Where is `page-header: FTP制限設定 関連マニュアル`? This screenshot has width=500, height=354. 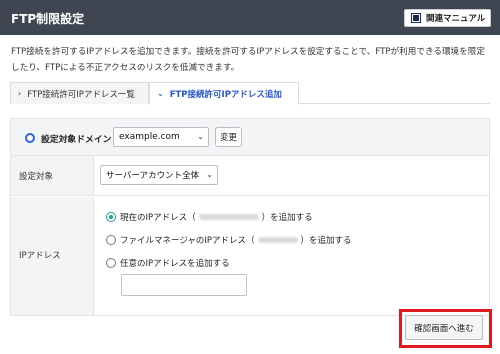
page-header: FTP制限設定 関連マニュアル is located at coordinates (250, 17).